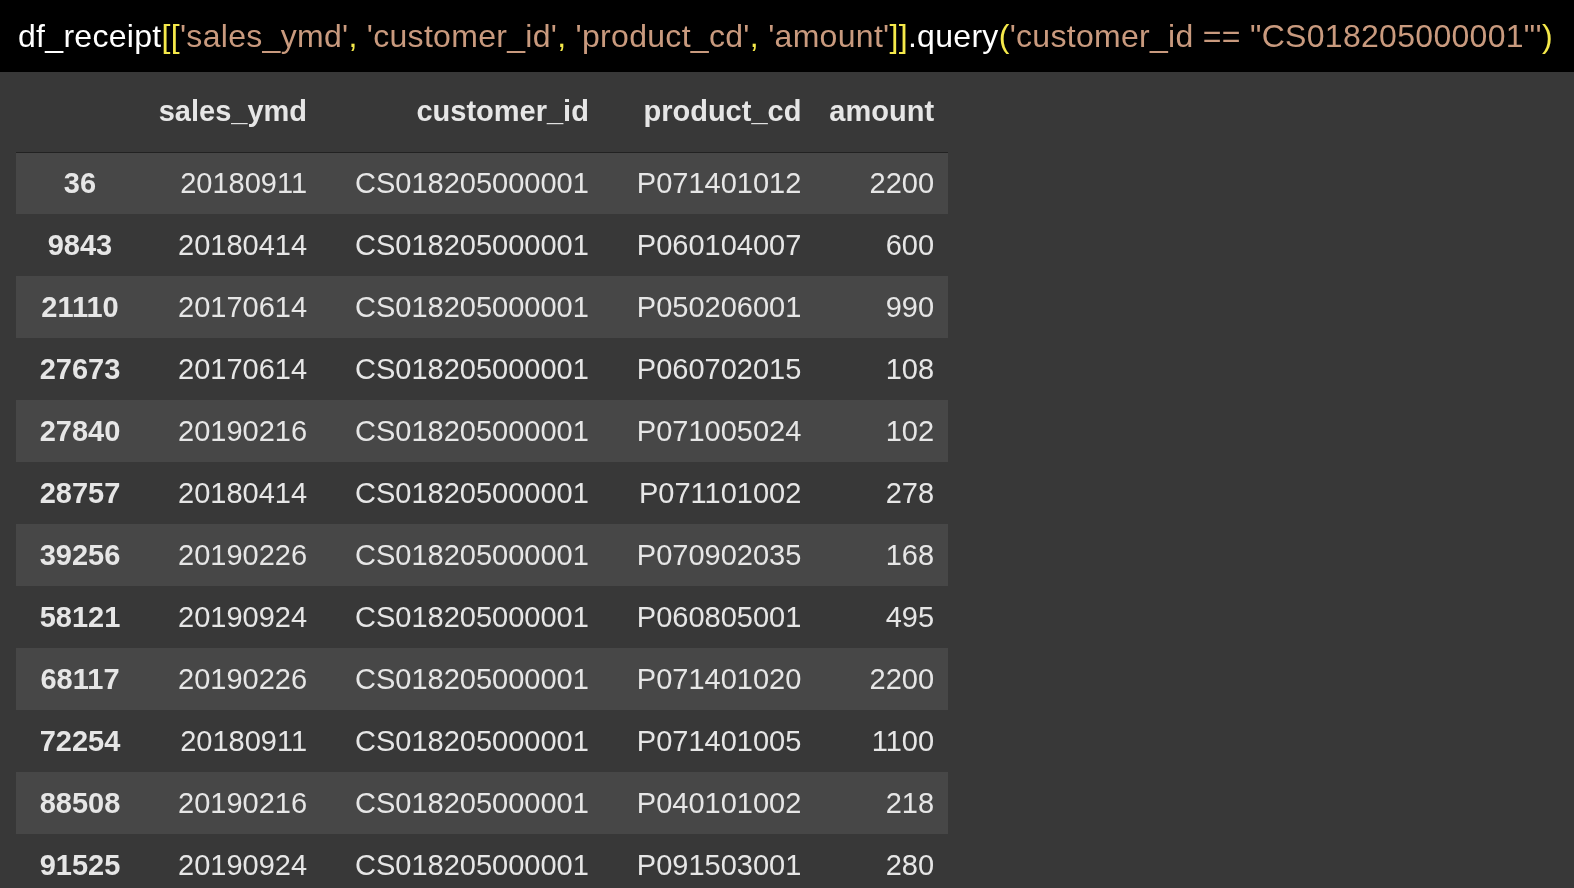  I want to click on row-index: 9843, so click(80, 244).